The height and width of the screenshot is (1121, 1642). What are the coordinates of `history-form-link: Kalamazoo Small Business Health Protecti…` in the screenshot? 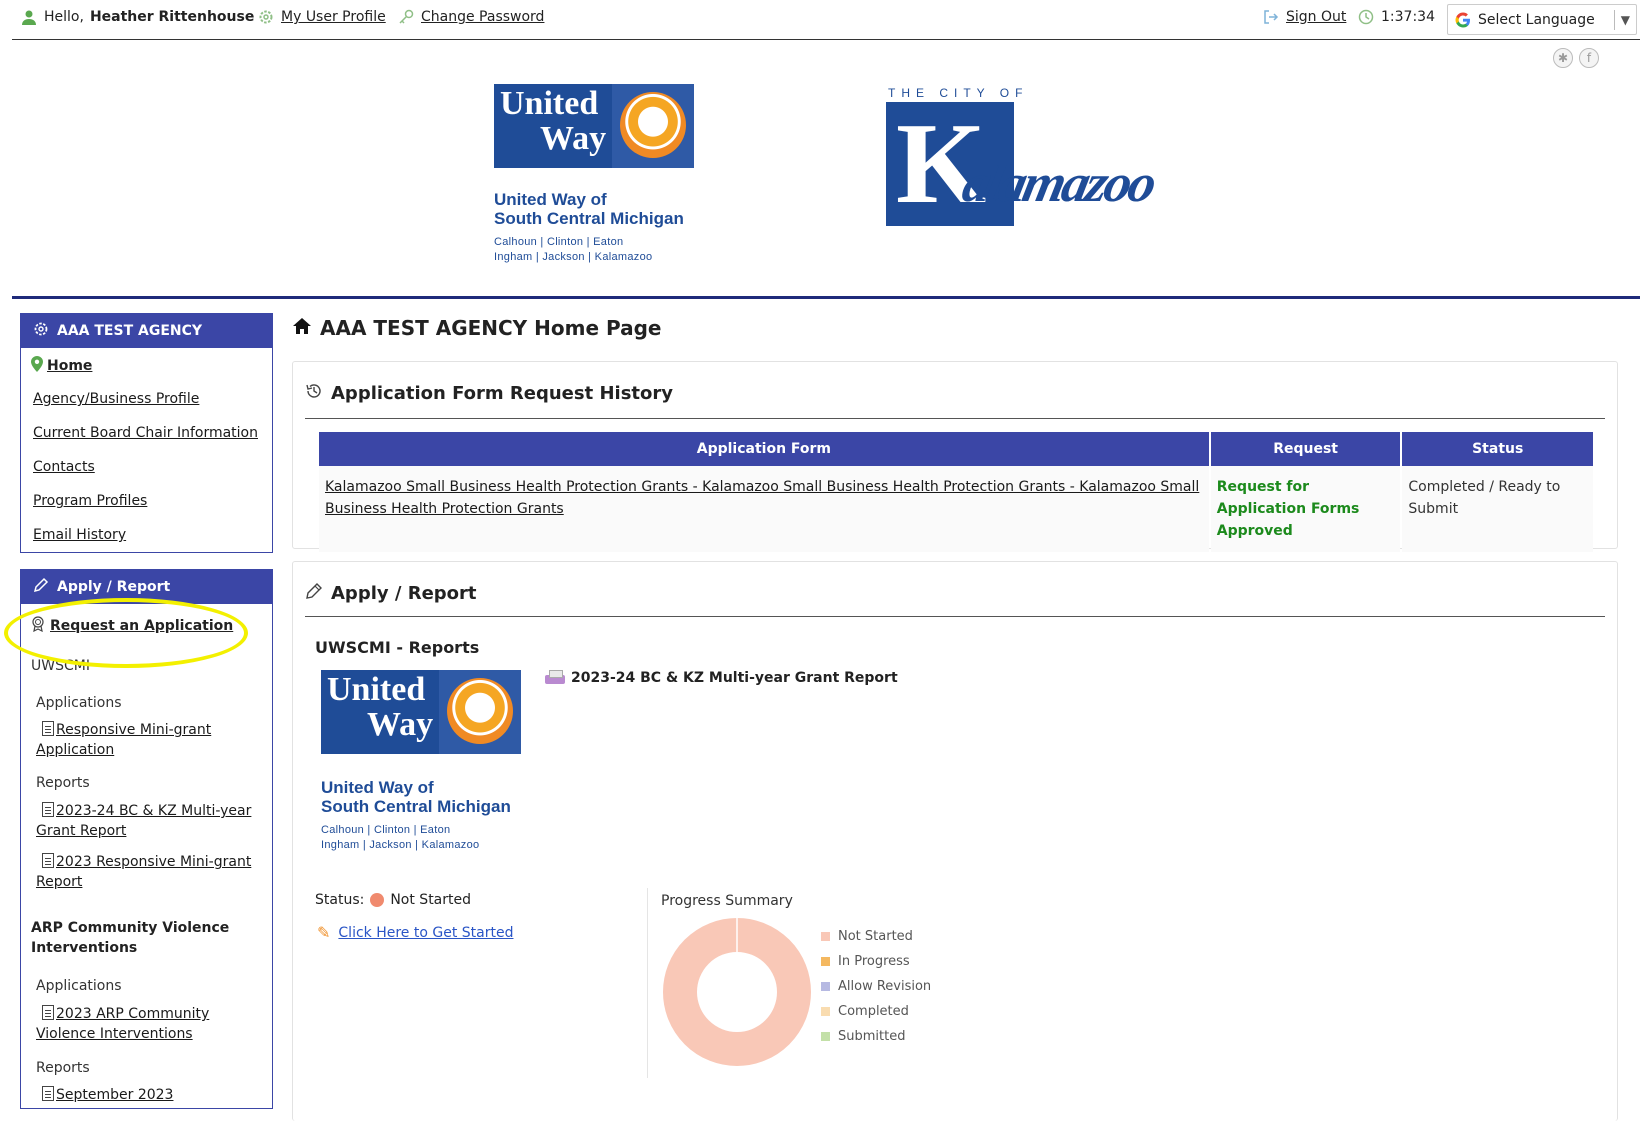 It's located at (762, 498).